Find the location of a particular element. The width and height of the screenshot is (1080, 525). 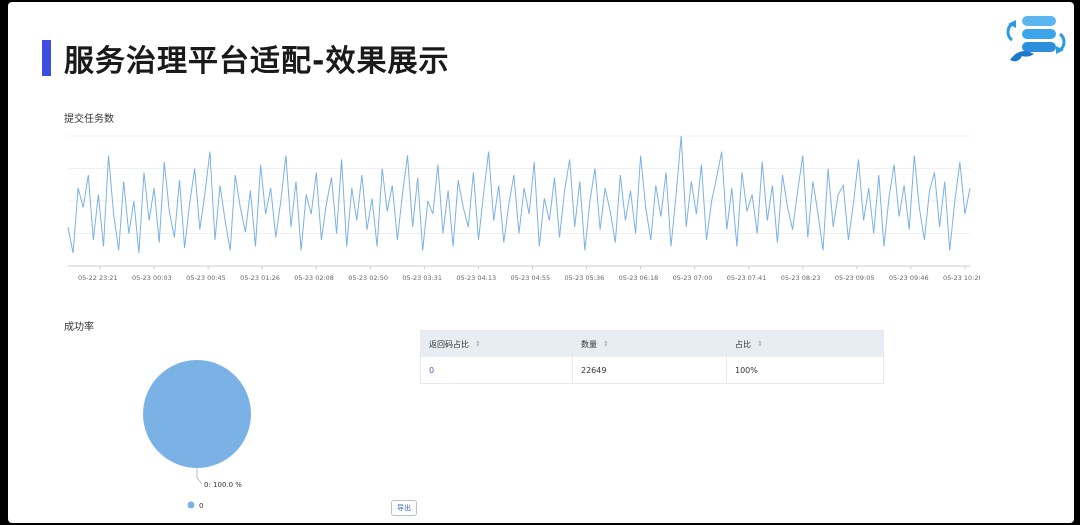

x-tick-label: 05-23 05:36 is located at coordinates (585, 278).